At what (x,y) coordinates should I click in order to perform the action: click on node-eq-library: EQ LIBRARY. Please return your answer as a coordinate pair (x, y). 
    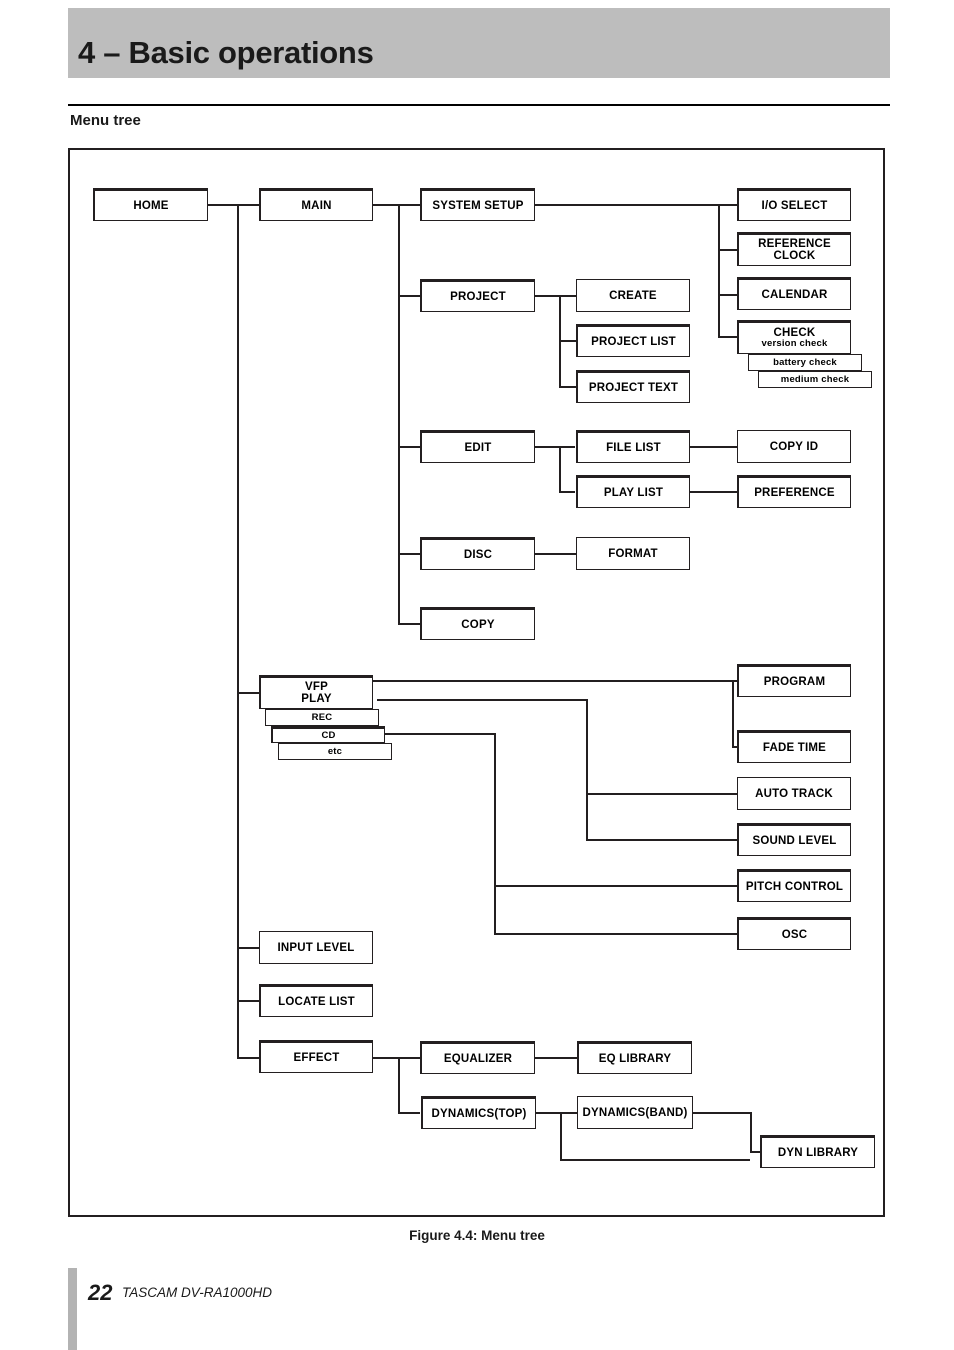
    Looking at the image, I should click on (634, 1057).